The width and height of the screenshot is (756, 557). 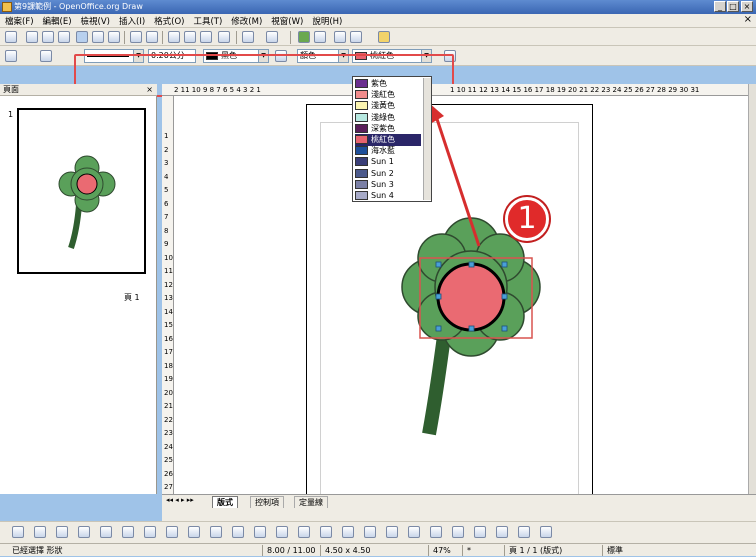 I want to click on page-thumbnail, so click(x=81, y=191).